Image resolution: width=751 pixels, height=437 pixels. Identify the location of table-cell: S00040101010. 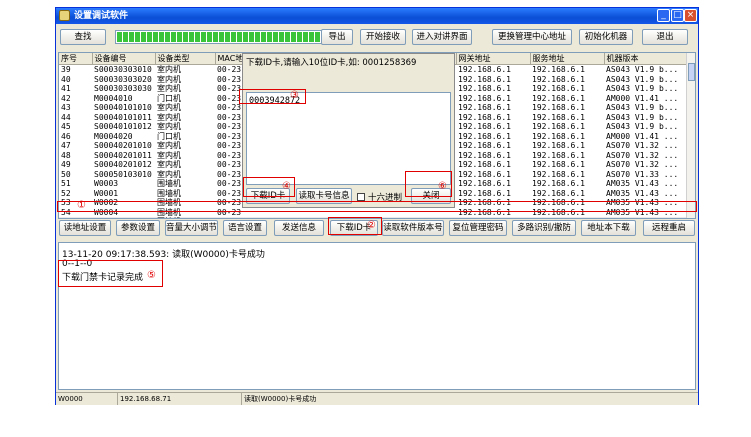
(123, 107).